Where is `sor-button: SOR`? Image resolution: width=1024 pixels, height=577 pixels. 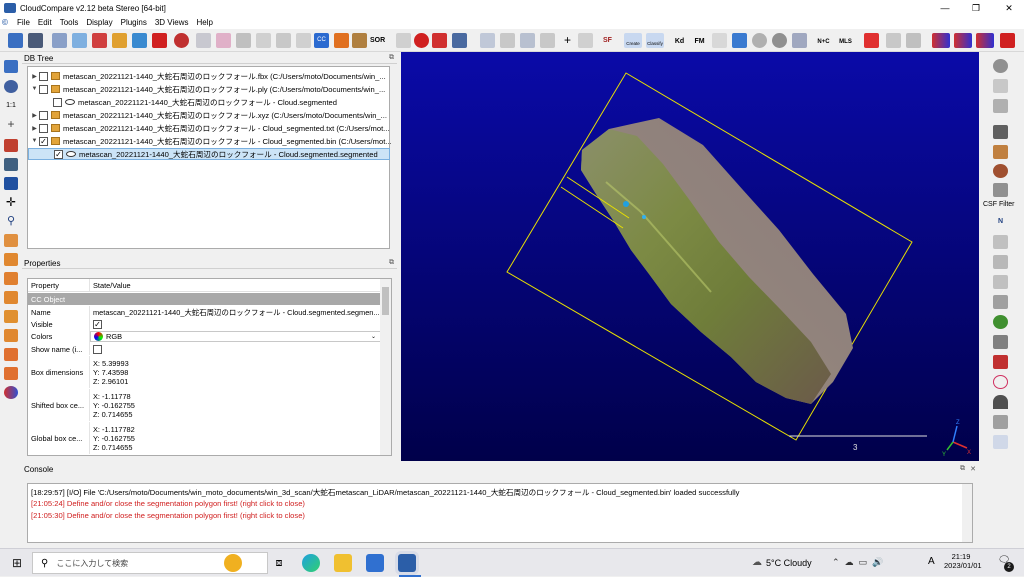 sor-button: SOR is located at coordinates (377, 40).